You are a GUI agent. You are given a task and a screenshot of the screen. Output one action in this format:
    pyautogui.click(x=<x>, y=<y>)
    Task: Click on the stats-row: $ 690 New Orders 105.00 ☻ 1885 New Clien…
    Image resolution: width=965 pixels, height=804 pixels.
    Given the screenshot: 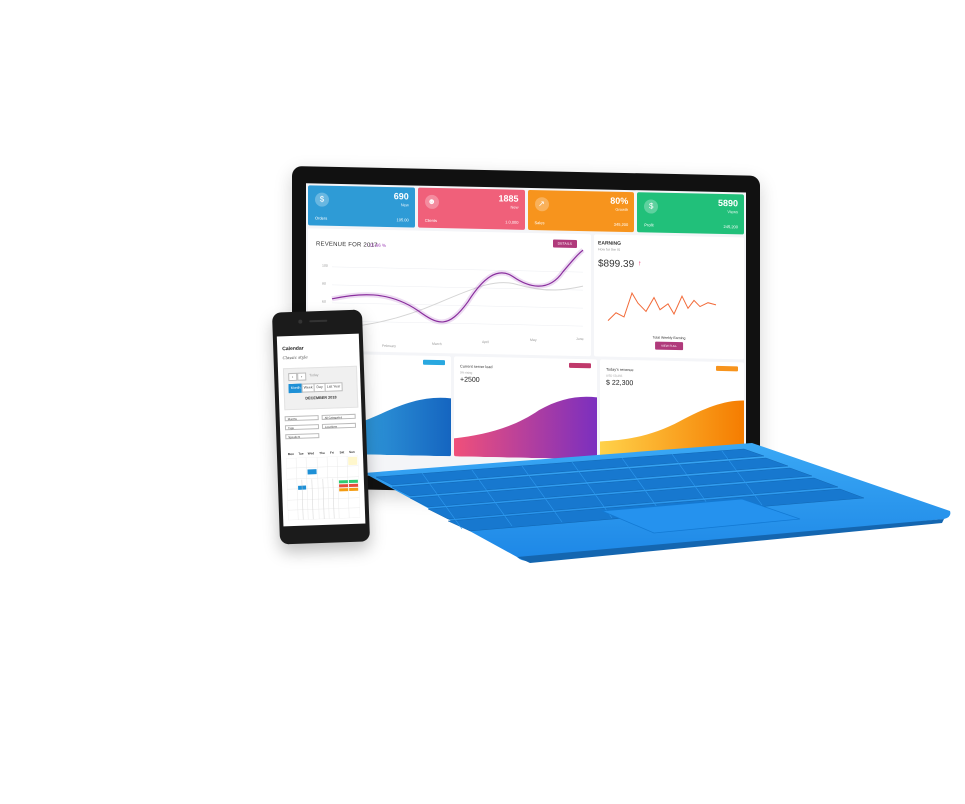 What is the action you would take?
    pyautogui.click(x=526, y=210)
    